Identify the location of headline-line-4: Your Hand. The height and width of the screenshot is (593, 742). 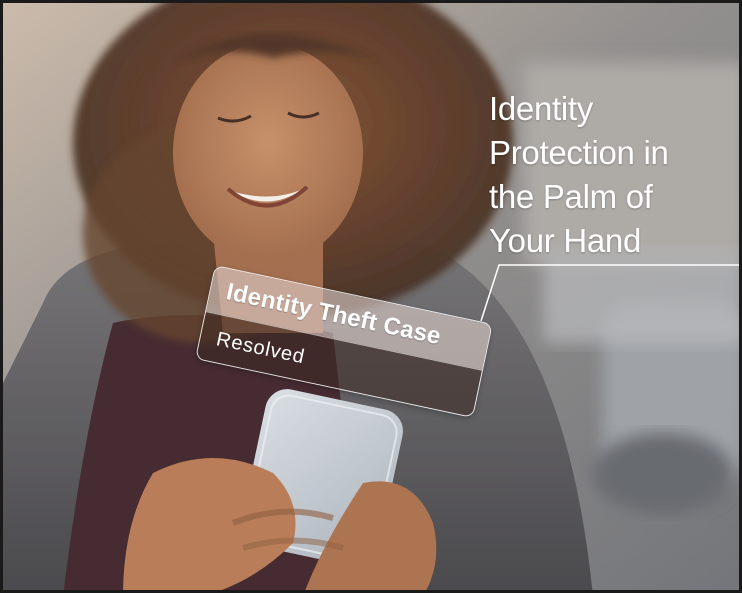
(565, 240).